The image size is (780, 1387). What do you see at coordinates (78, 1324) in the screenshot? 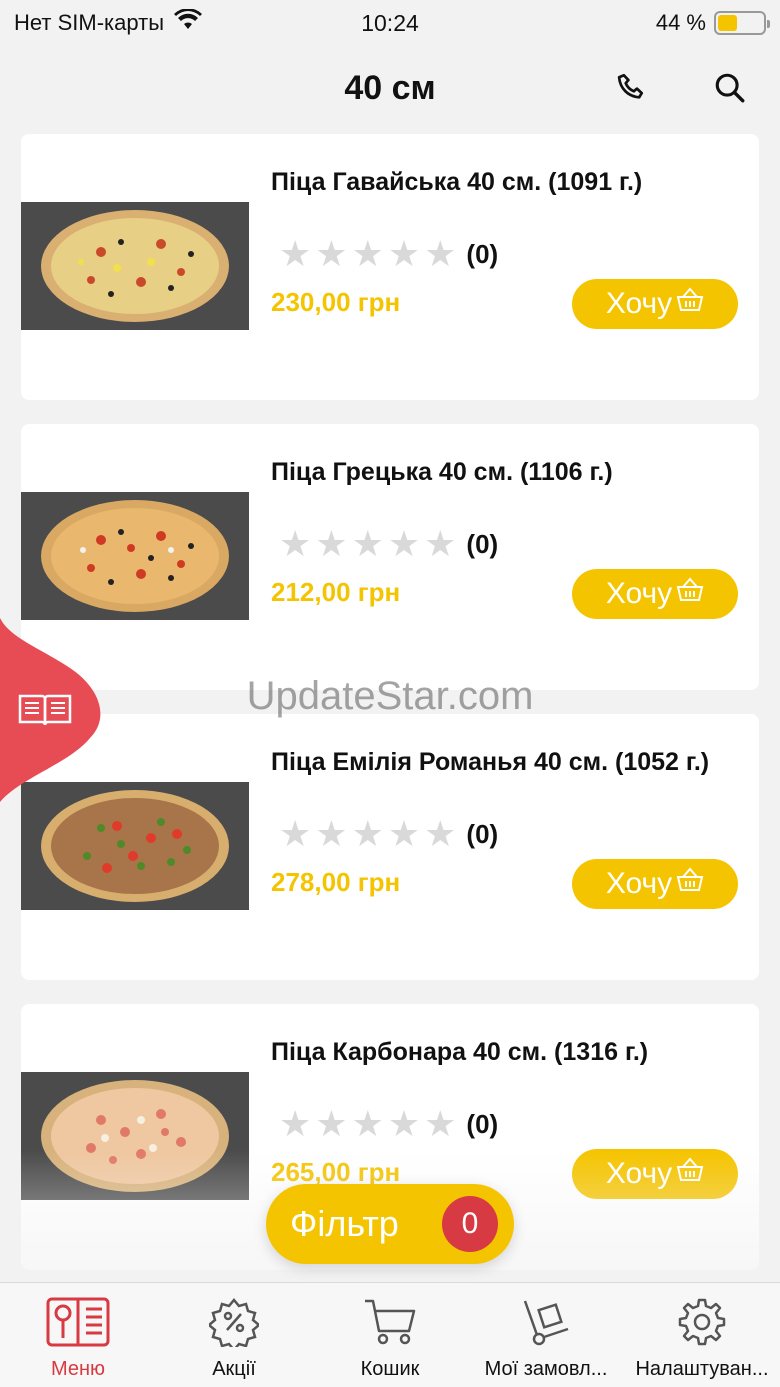
I see `menu-book-icon` at bounding box center [78, 1324].